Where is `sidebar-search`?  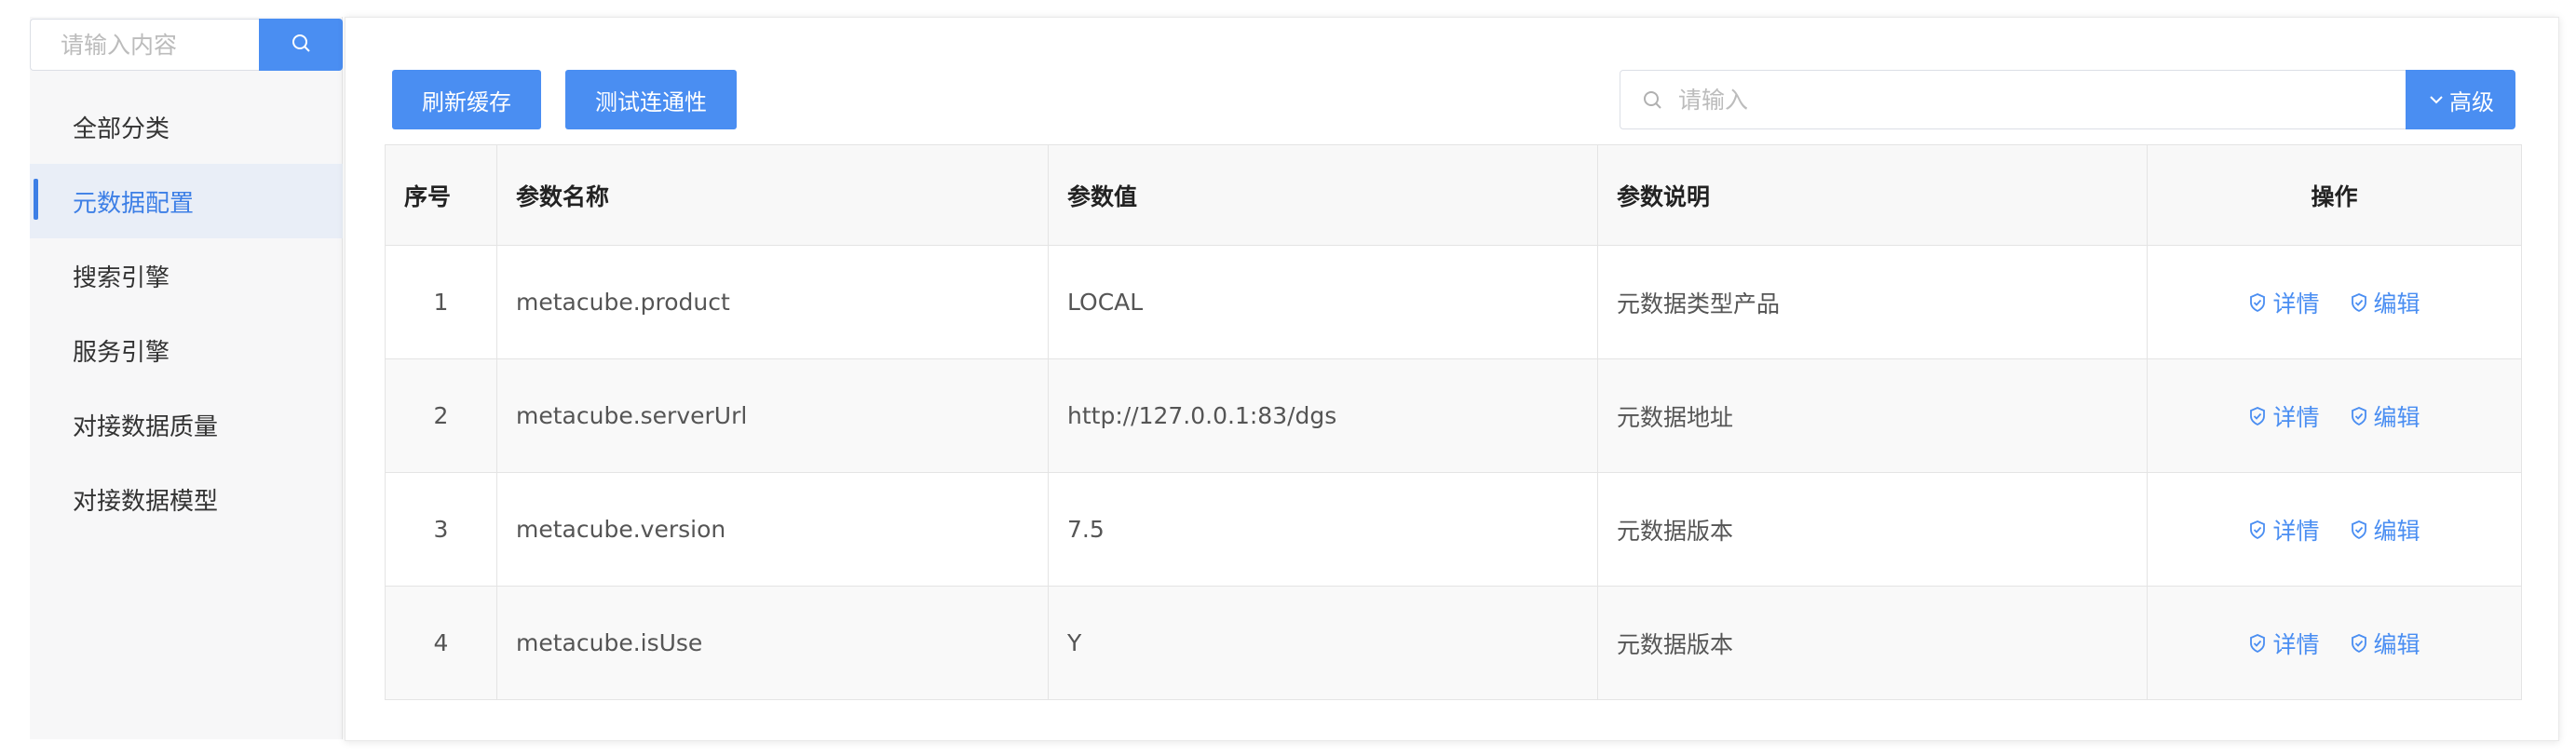
sidebar-search is located at coordinates (186, 45).